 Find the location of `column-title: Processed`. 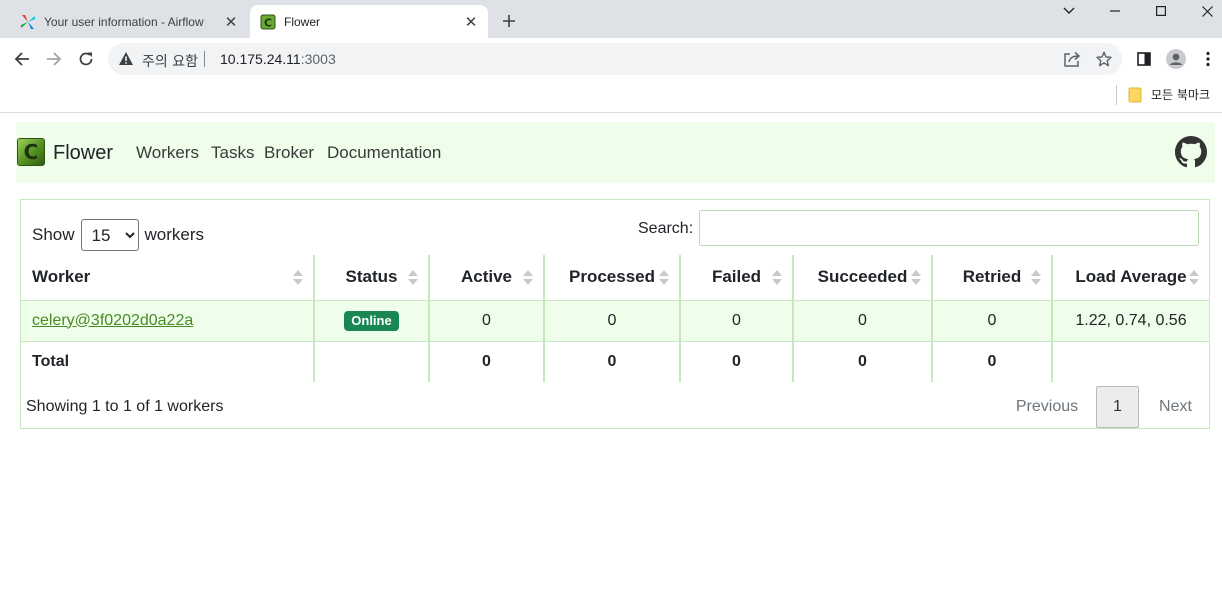

column-title: Processed is located at coordinates (612, 277).